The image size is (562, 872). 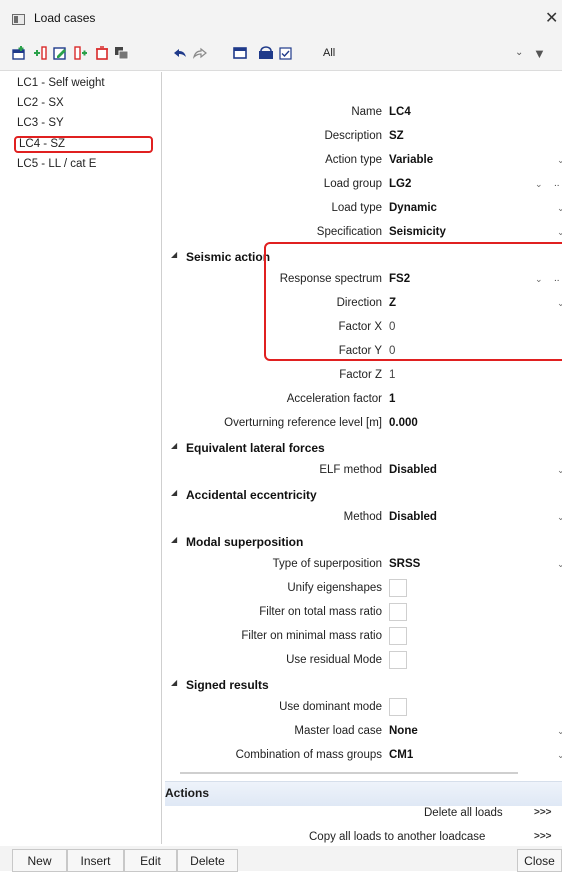 I want to click on direction-label: Direction, so click(x=359, y=303).